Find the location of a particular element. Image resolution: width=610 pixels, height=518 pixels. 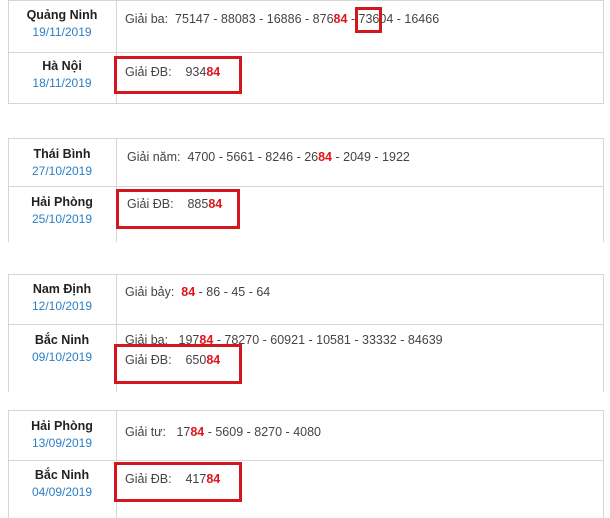

prize-label: Giải ba: is located at coordinates (147, 19).